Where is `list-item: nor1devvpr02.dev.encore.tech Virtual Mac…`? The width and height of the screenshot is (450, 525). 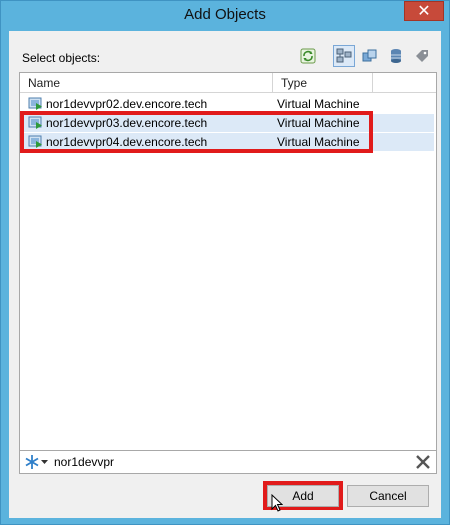 list-item: nor1devvpr02.dev.encore.tech Virtual Mac… is located at coordinates (228, 104).